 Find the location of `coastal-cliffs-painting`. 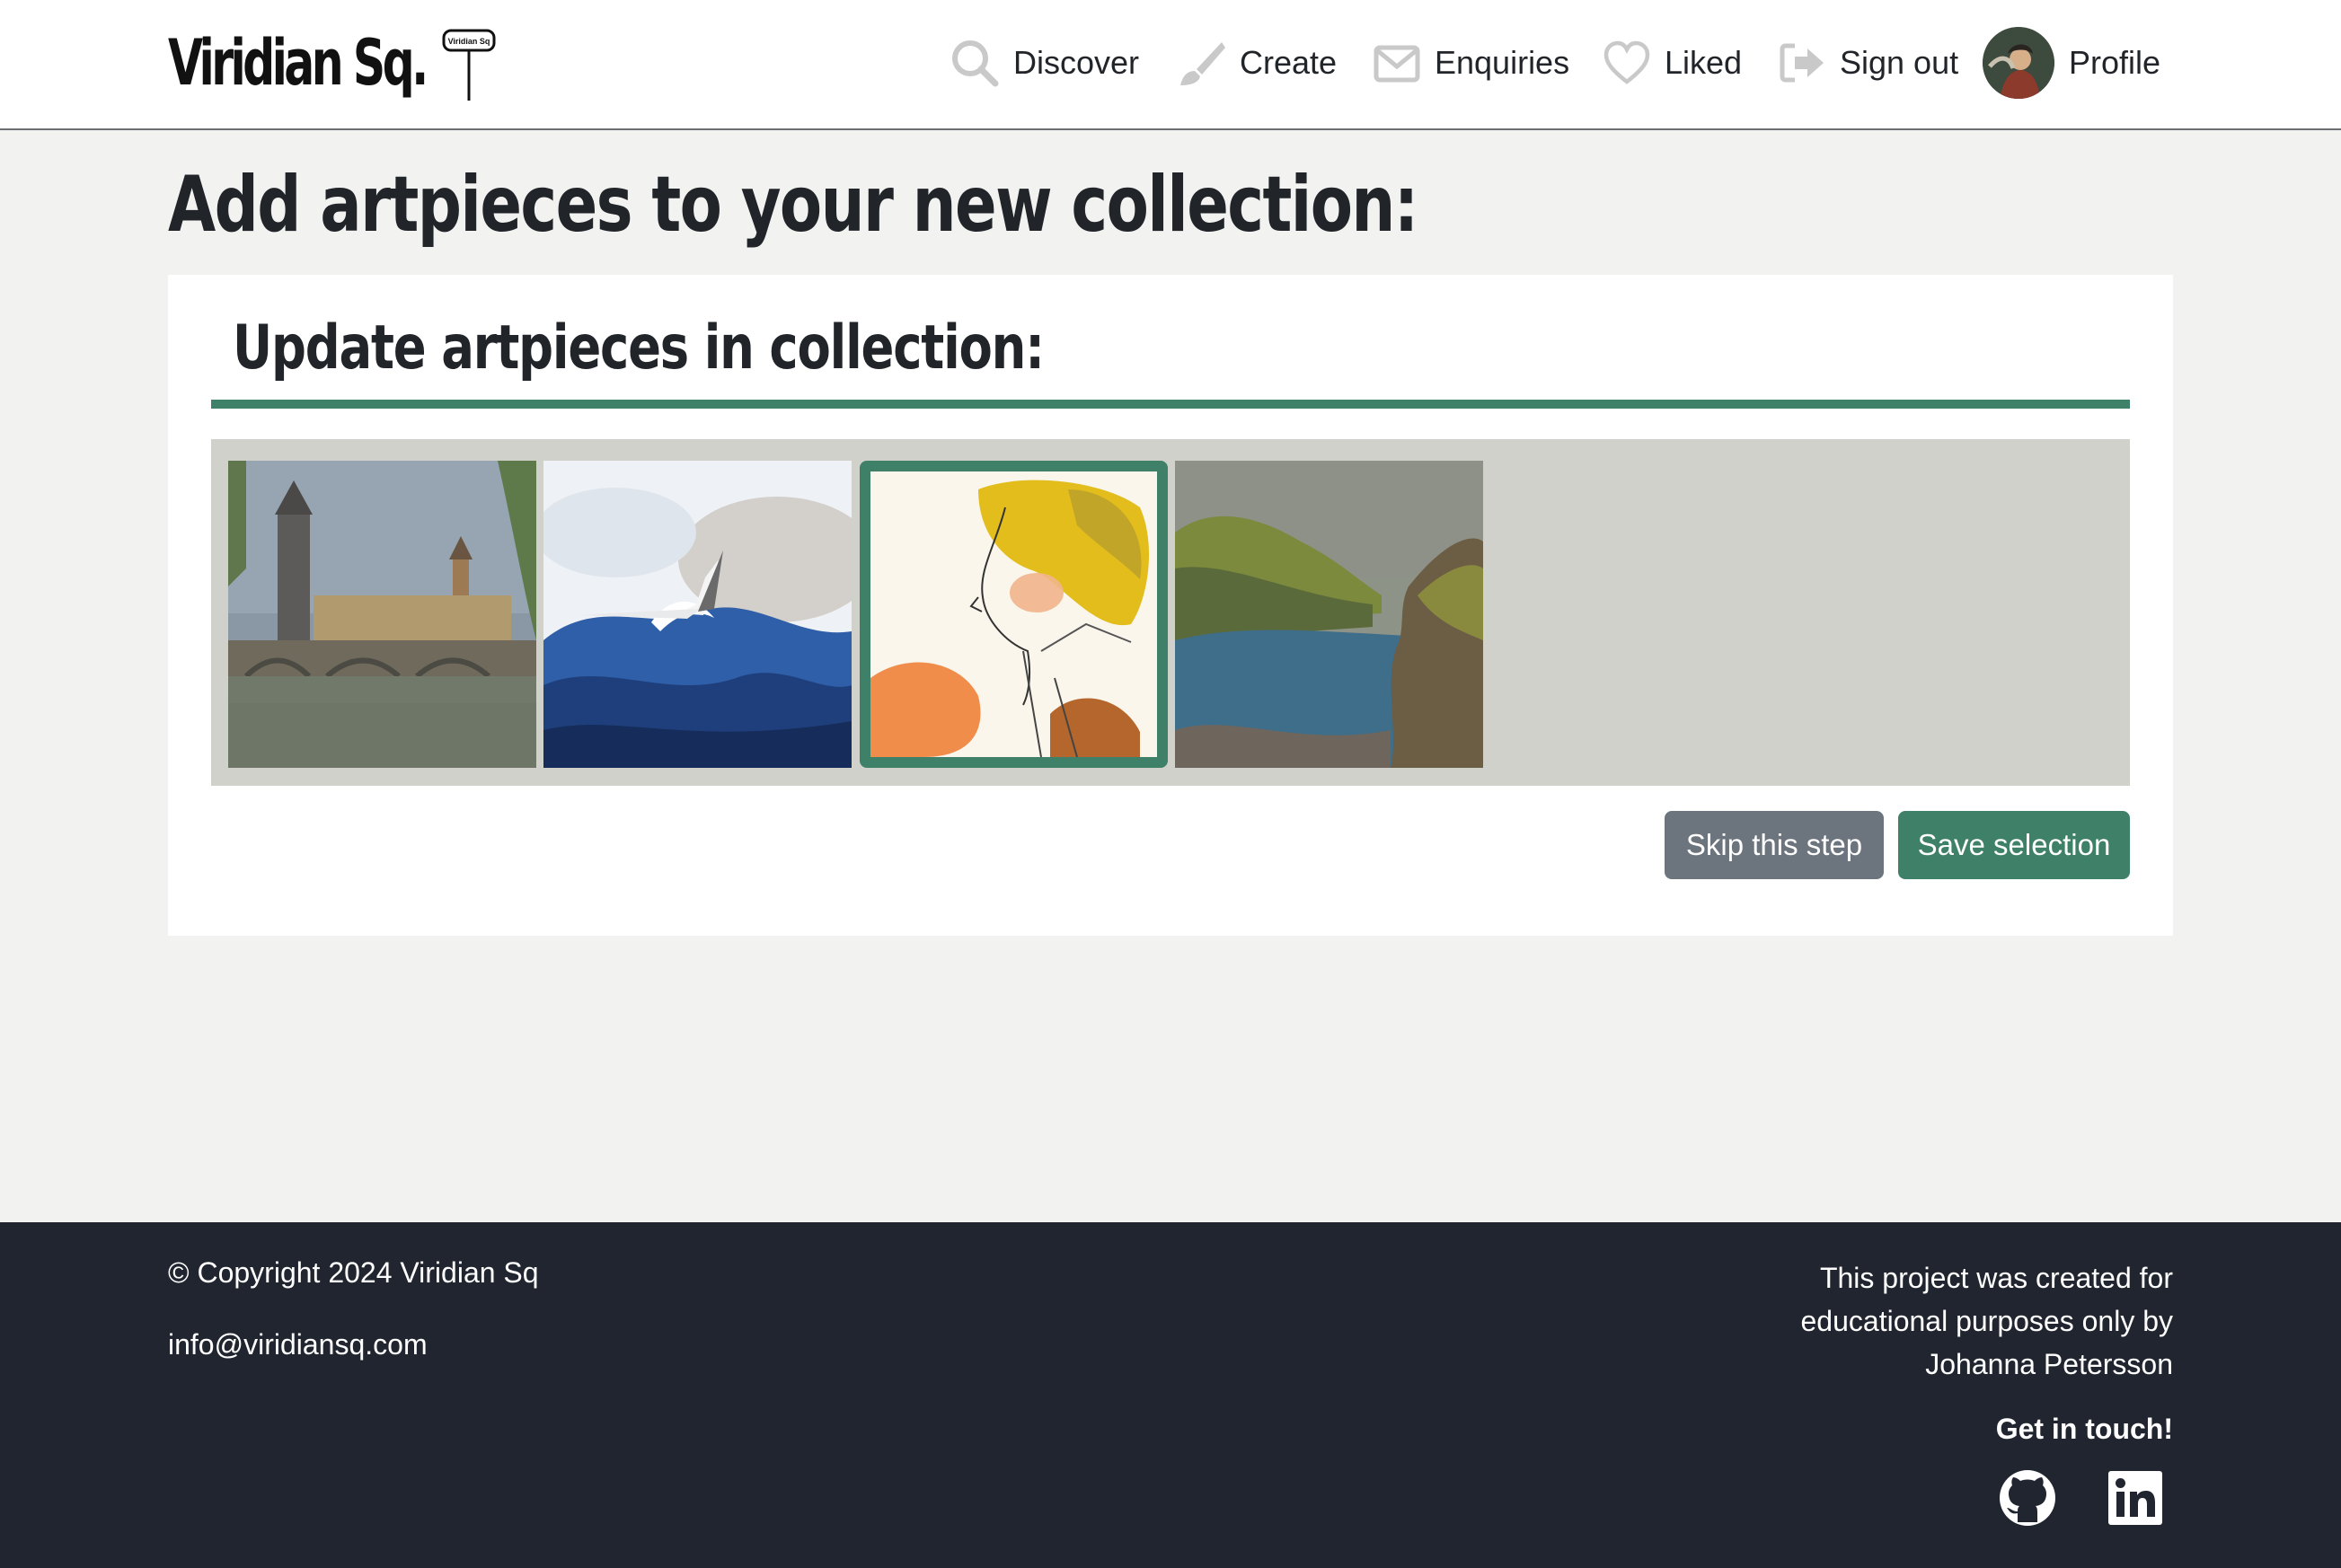

coastal-cliffs-painting is located at coordinates (1329, 614).